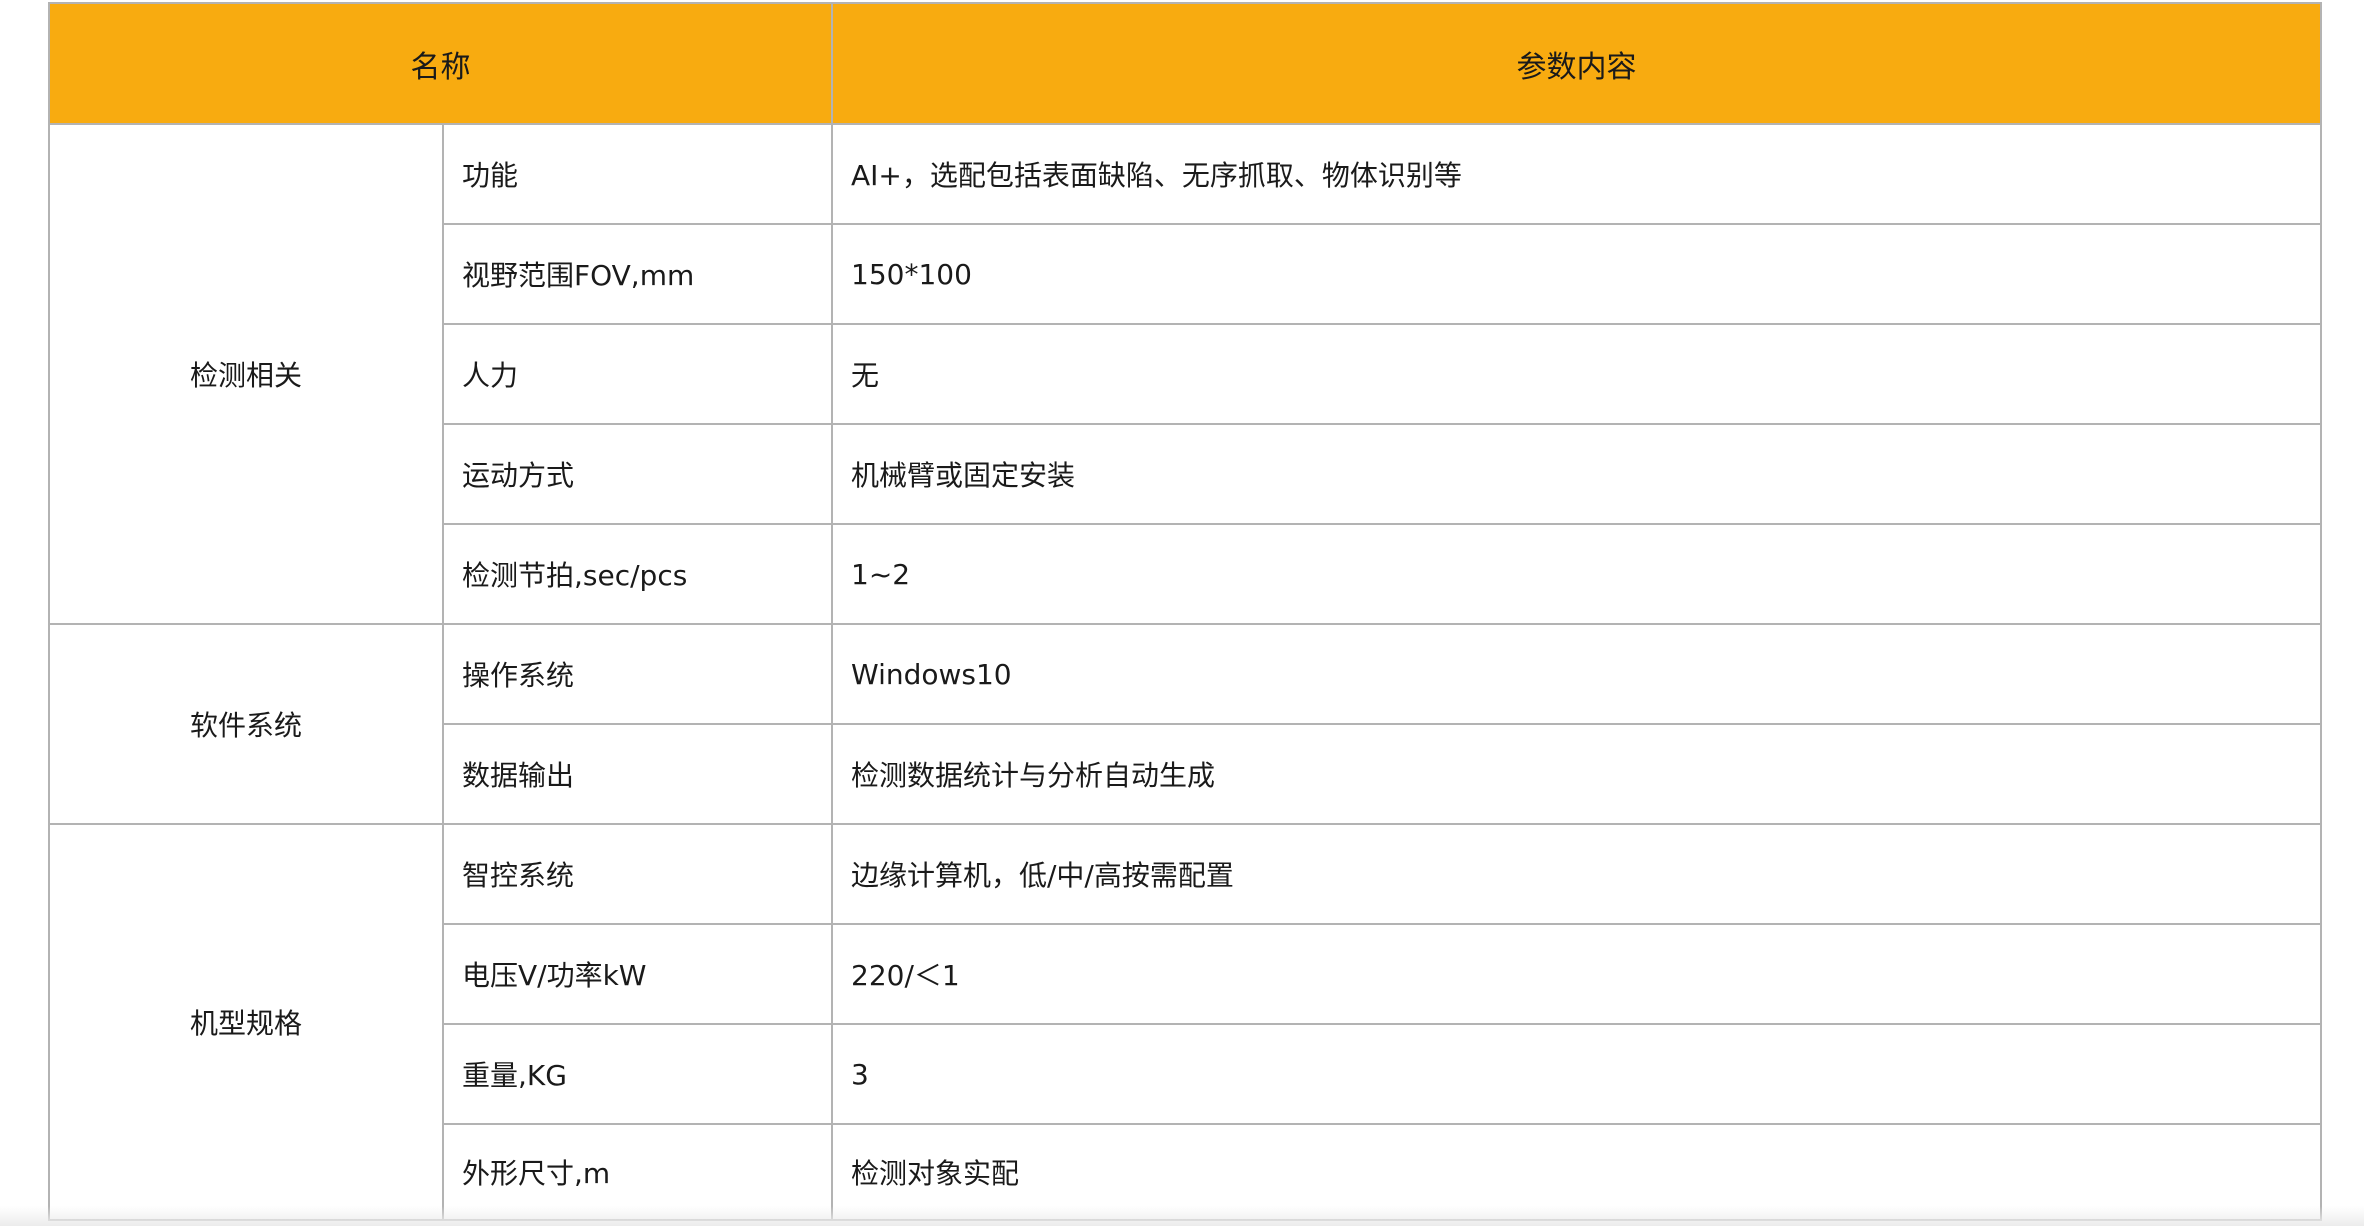 The height and width of the screenshot is (1226, 2364). Describe the element at coordinates (440, 63) in the screenshot. I see `header-name: 名称` at that location.